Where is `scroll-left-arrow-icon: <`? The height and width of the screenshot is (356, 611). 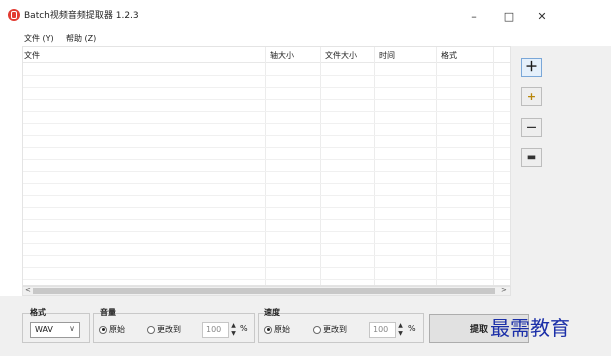 scroll-left-arrow-icon: < is located at coordinates (28, 290).